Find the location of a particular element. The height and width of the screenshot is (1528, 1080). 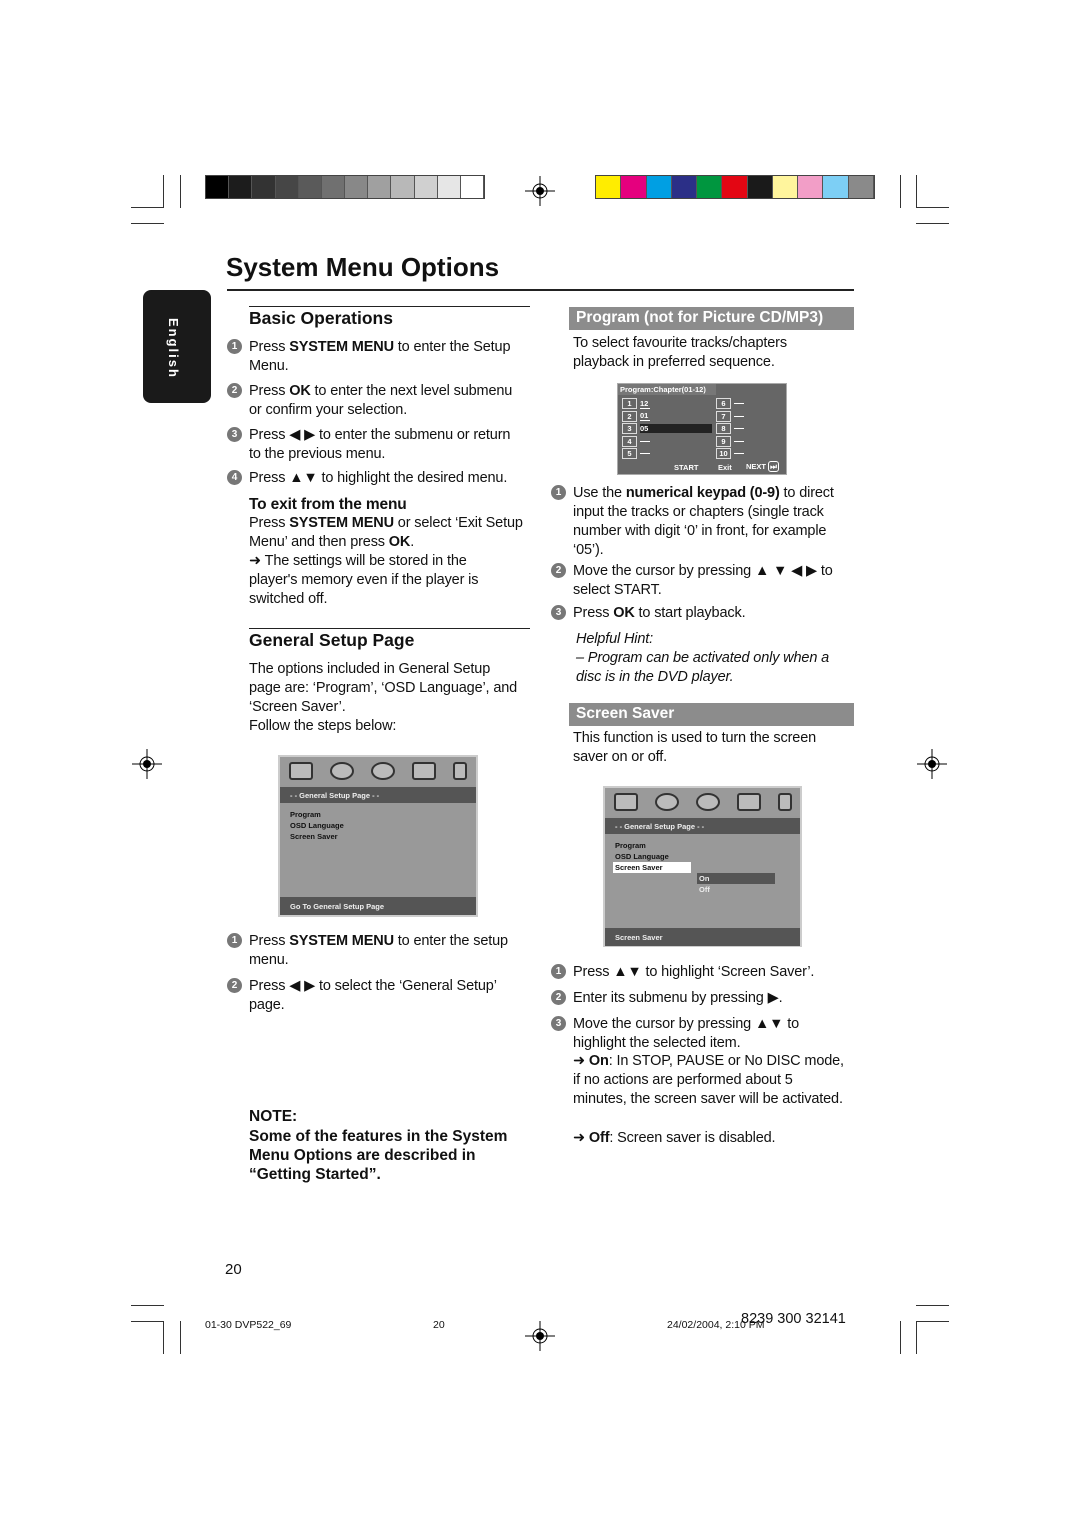

slot-number: 9 is located at coordinates (723, 441).